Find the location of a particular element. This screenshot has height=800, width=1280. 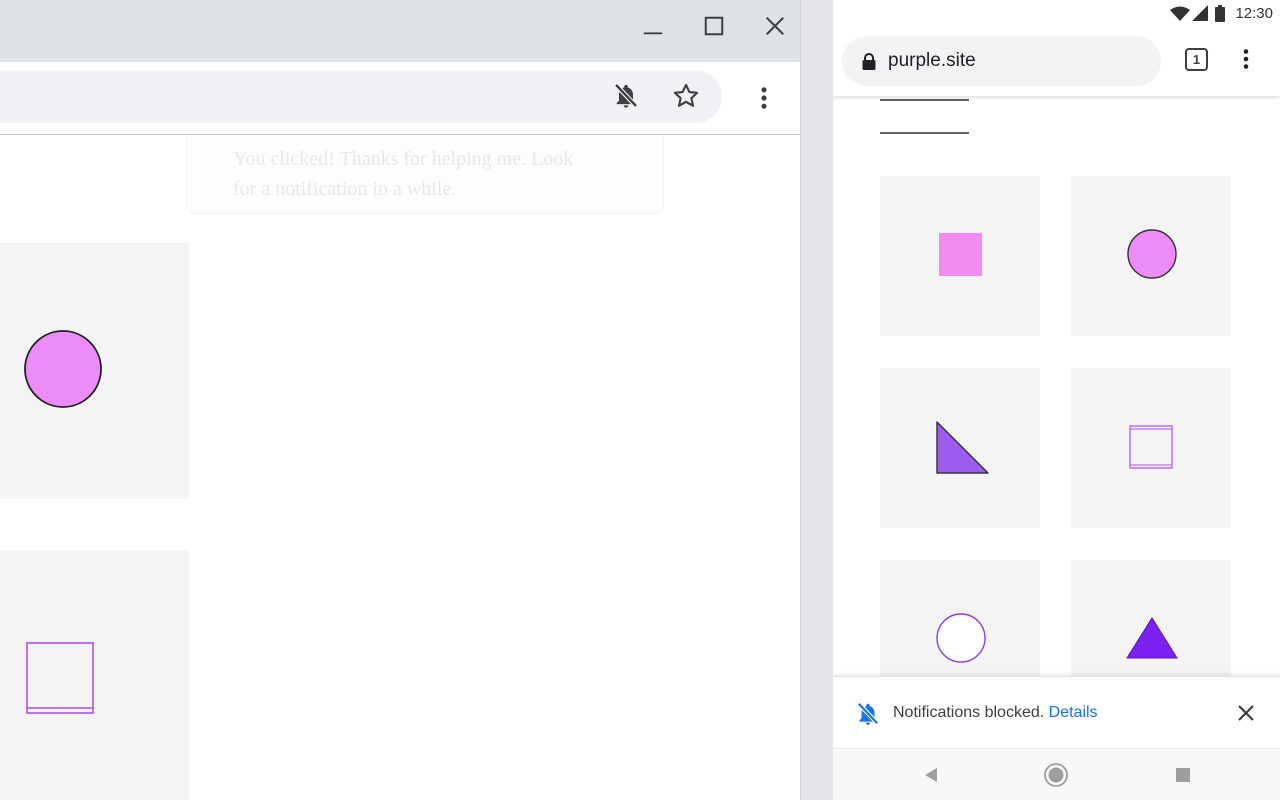

split-screen-divider is located at coordinates (816, 400).